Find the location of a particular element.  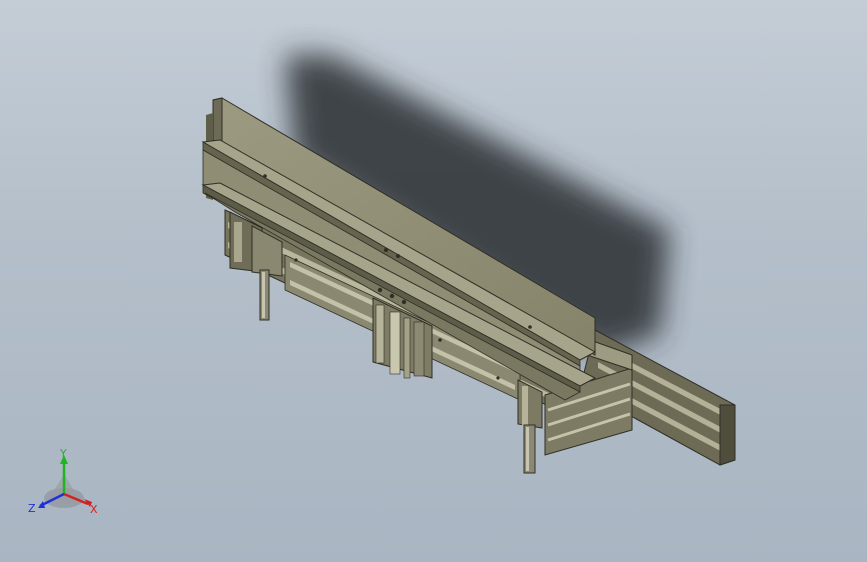

coordinate-triad: Y X Z is located at coordinates (64, 486).